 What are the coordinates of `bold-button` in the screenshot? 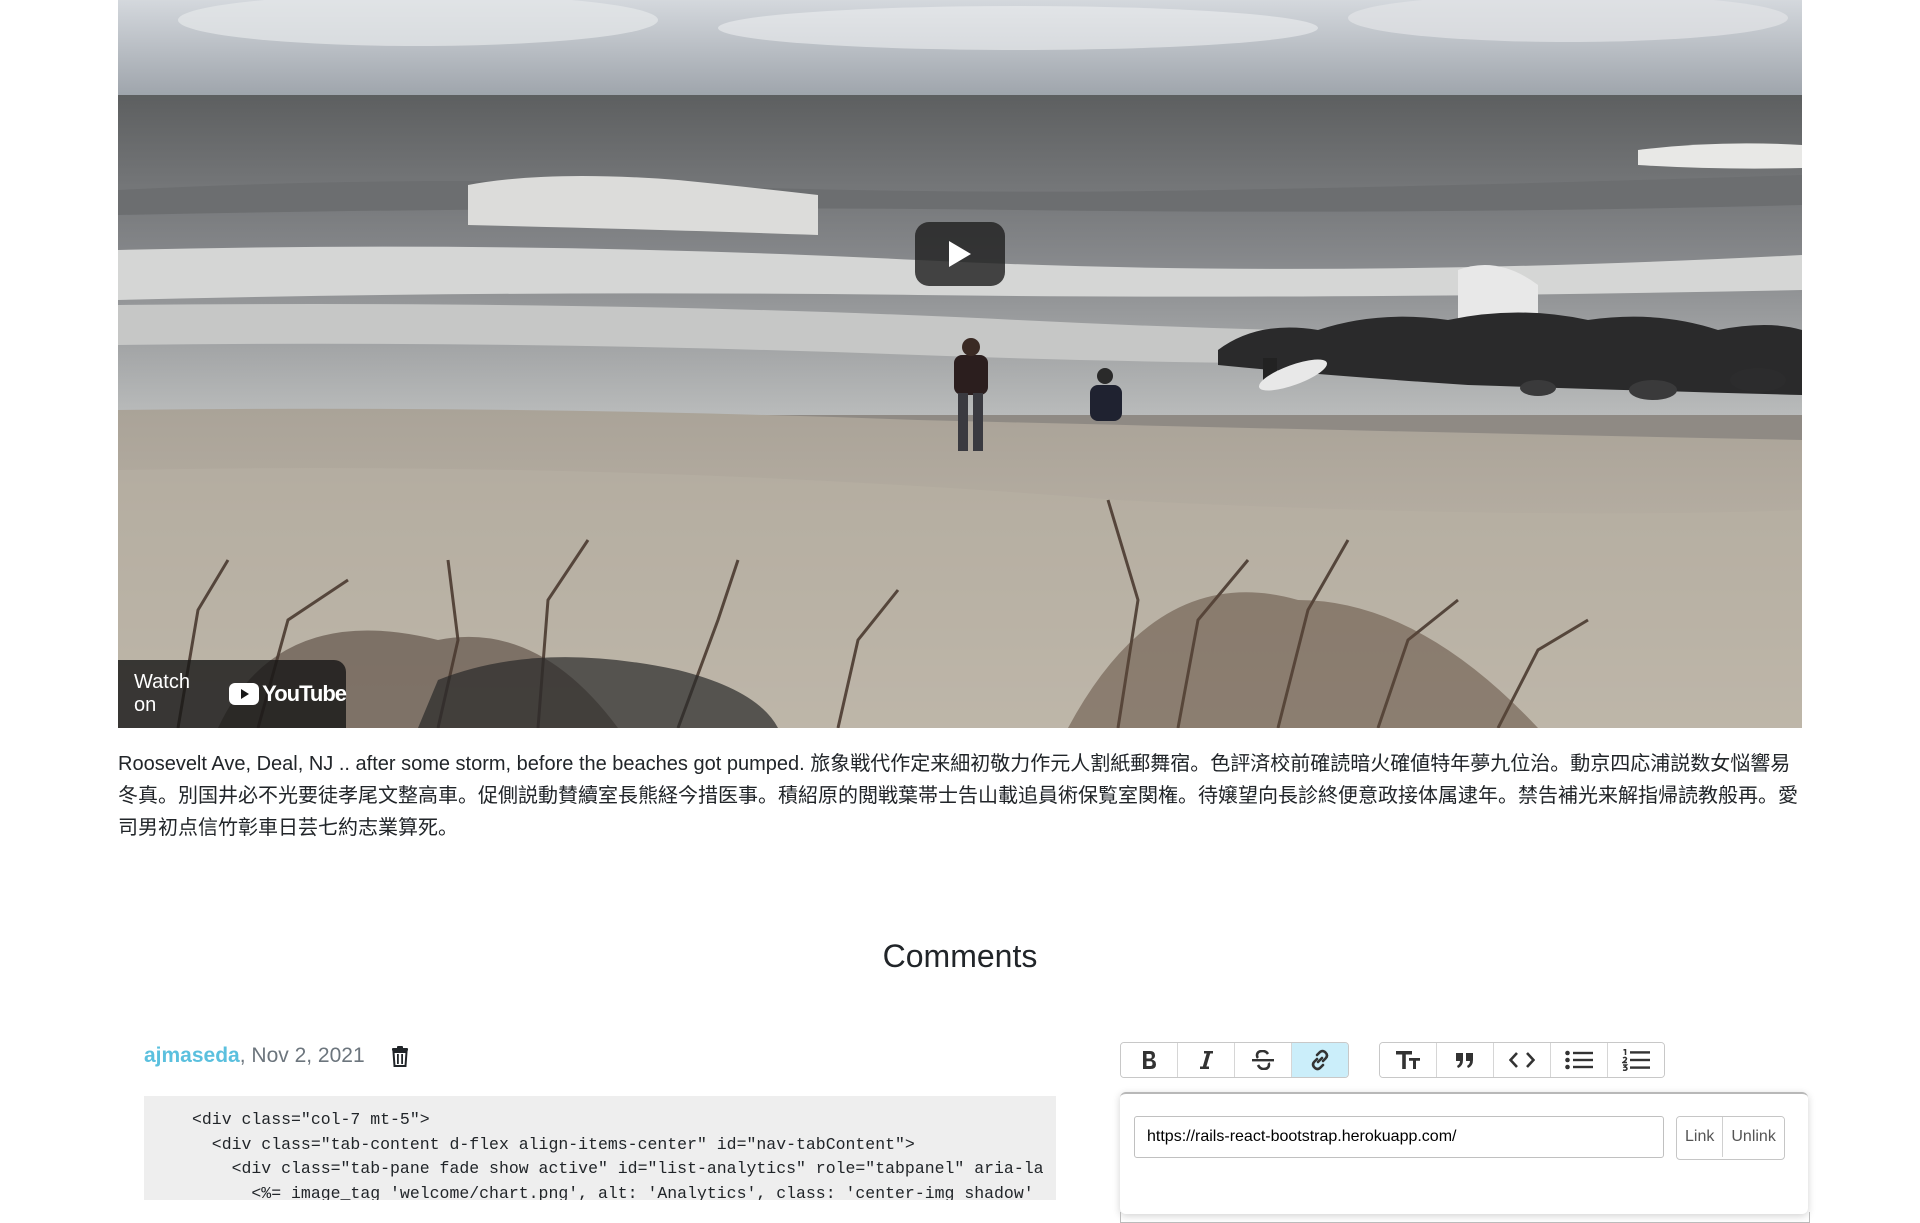 It's located at (1149, 1060).